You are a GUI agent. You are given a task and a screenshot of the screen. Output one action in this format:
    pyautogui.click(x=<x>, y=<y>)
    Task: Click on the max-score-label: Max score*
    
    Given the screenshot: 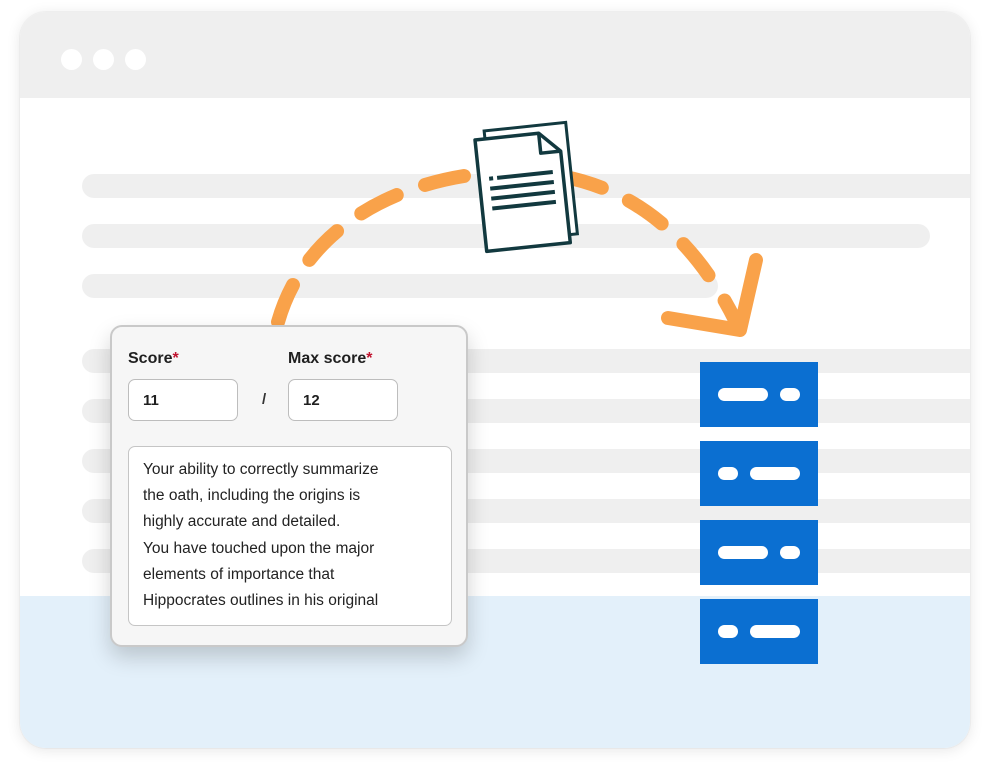 What is the action you would take?
    pyautogui.click(x=330, y=359)
    